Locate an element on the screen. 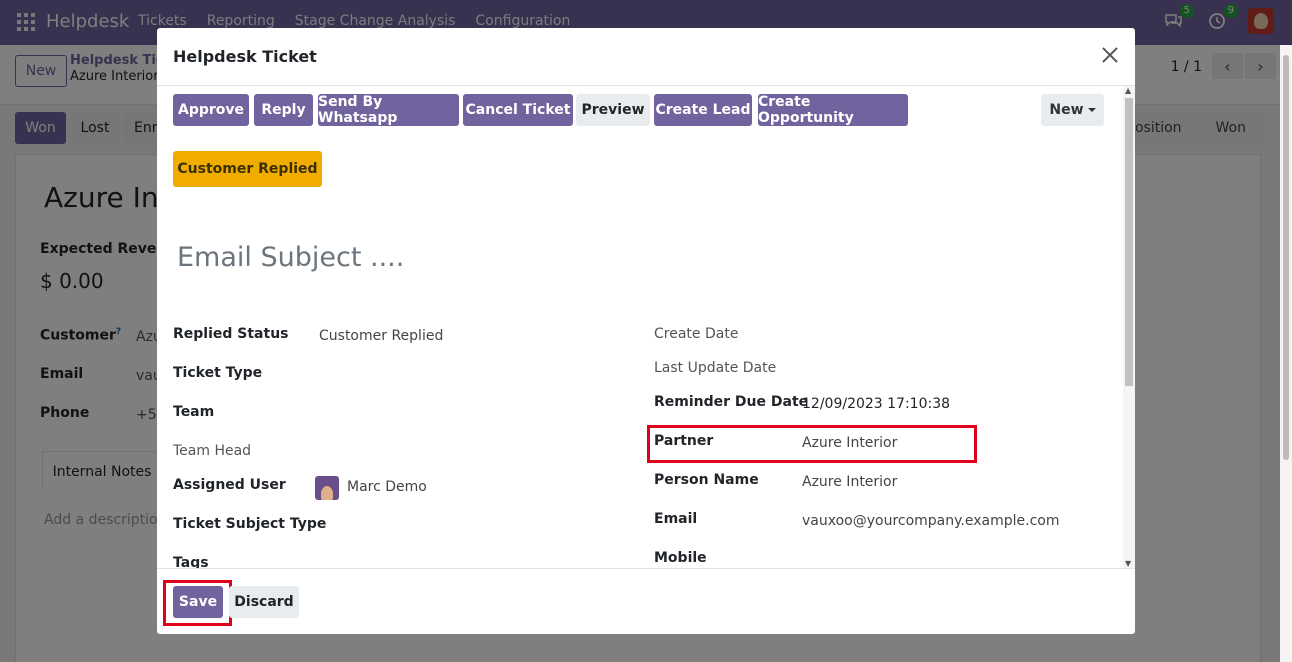 The image size is (1292, 662). person-name-value: Azure Interior is located at coordinates (849, 482).